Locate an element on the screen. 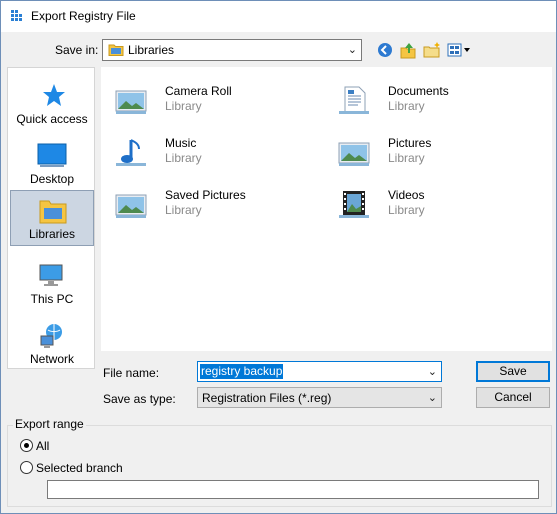  up-folder-icon is located at coordinates (408, 50).